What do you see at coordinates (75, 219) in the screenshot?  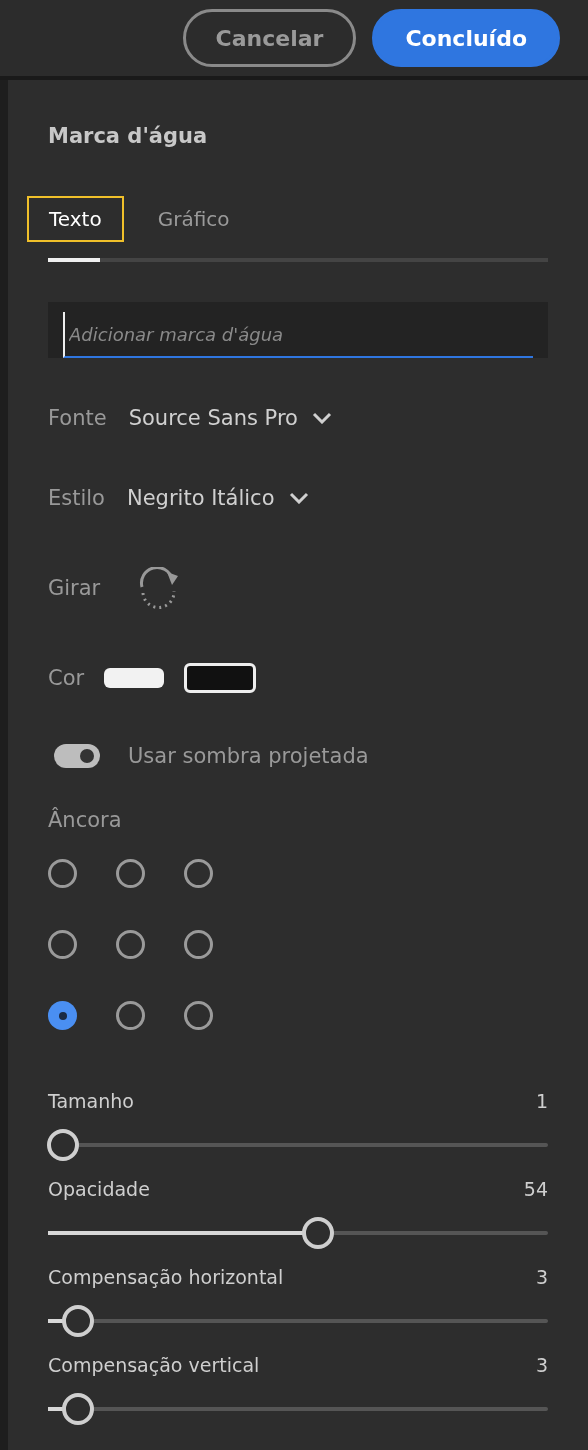 I see `tab: Texto` at bounding box center [75, 219].